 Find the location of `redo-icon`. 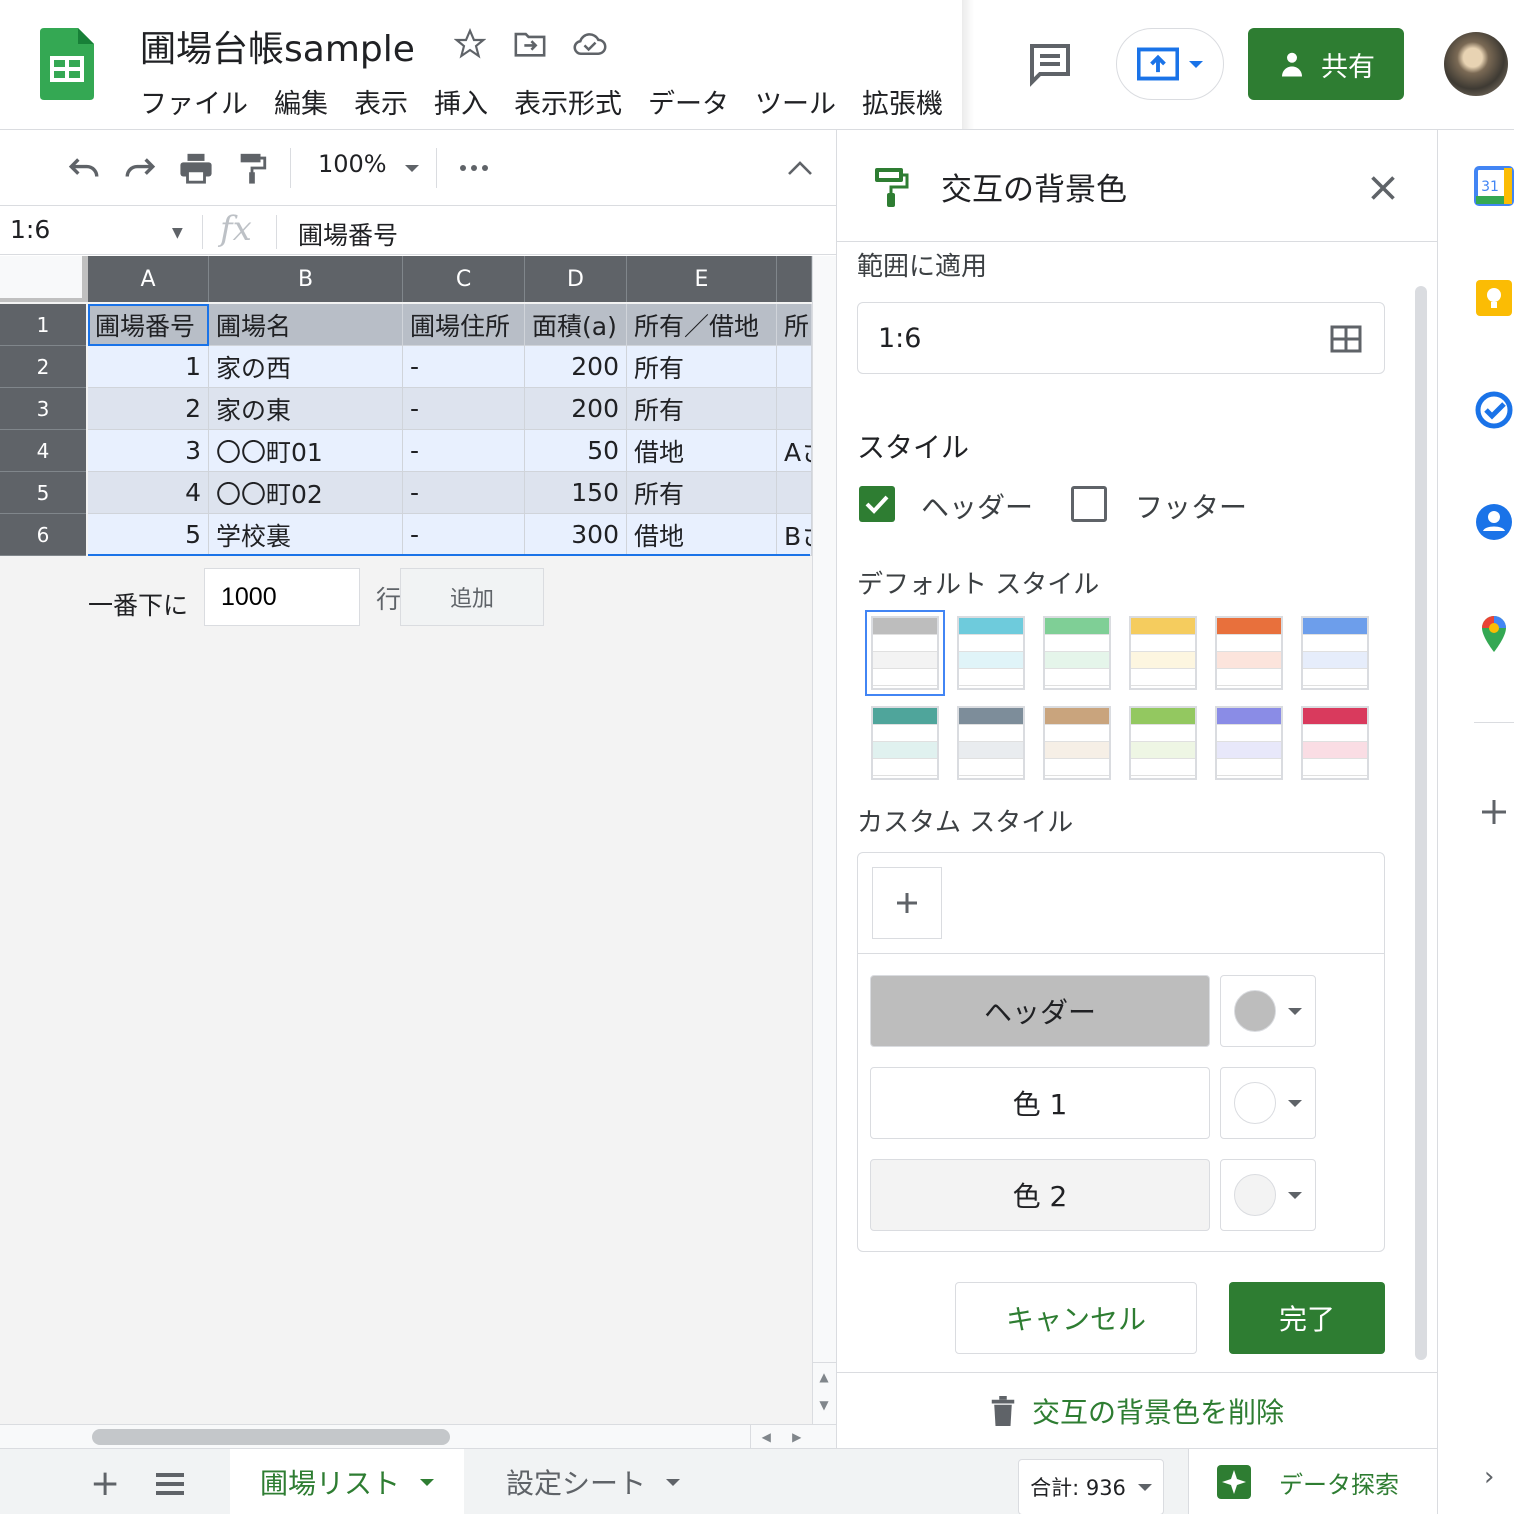

redo-icon is located at coordinates (140, 168).